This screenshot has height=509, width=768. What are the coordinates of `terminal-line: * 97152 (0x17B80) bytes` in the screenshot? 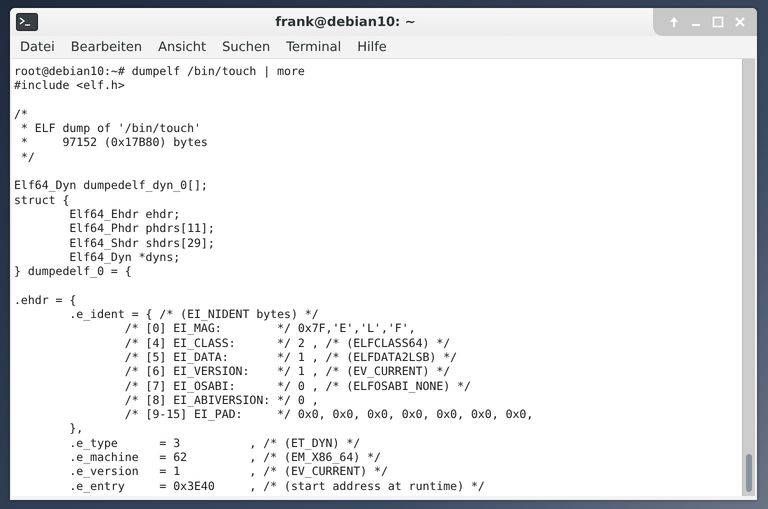 It's located at (114, 142).